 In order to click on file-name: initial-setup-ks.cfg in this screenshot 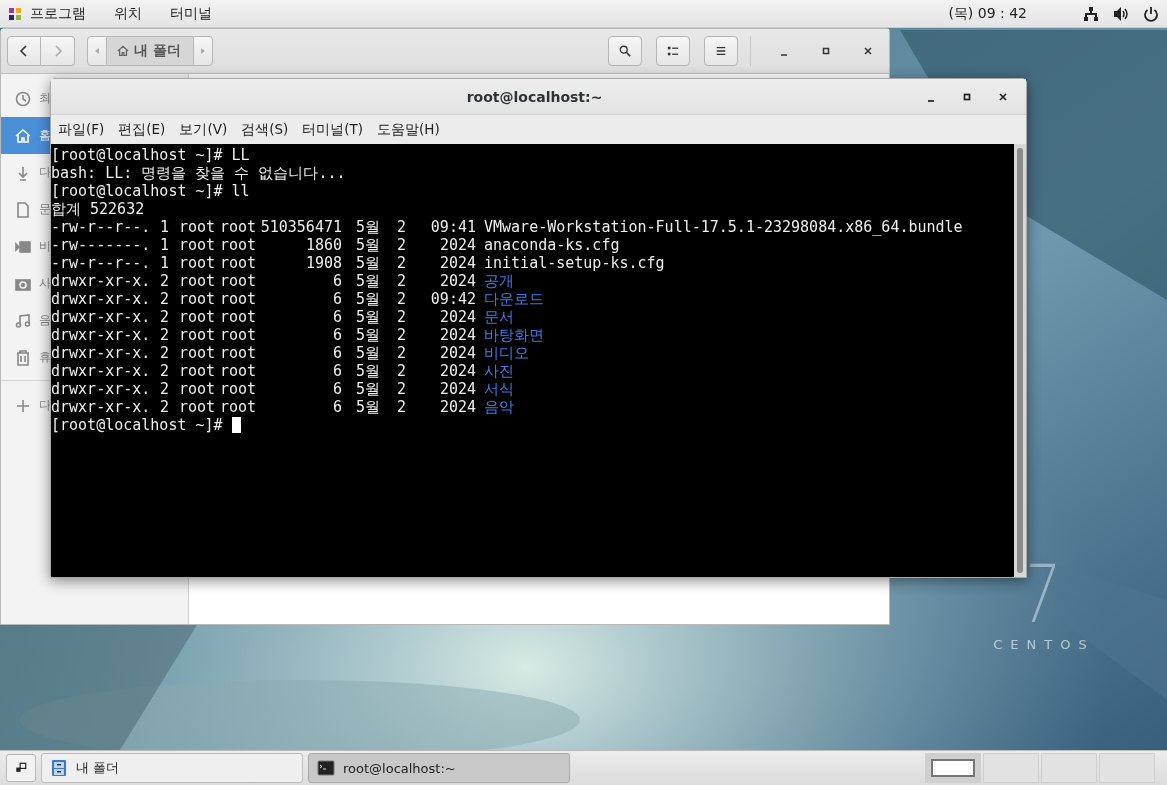, I will do `click(574, 263)`.